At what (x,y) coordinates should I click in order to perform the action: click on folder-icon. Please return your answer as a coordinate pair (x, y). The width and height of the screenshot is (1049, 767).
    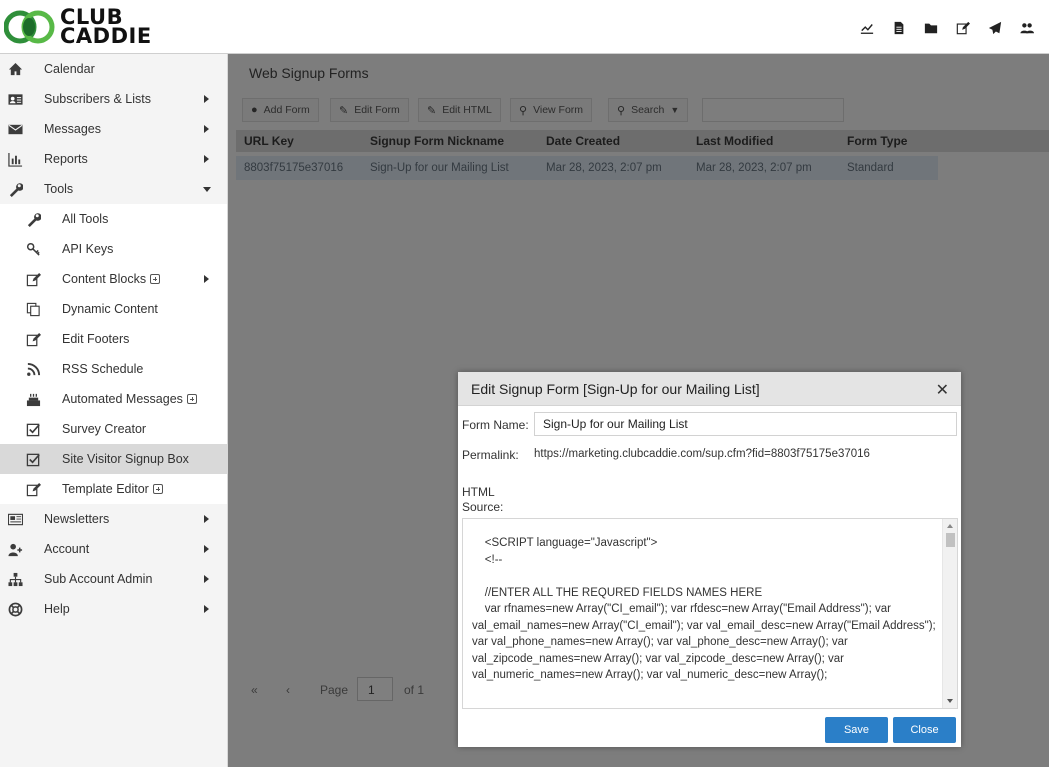
    Looking at the image, I should click on (931, 28).